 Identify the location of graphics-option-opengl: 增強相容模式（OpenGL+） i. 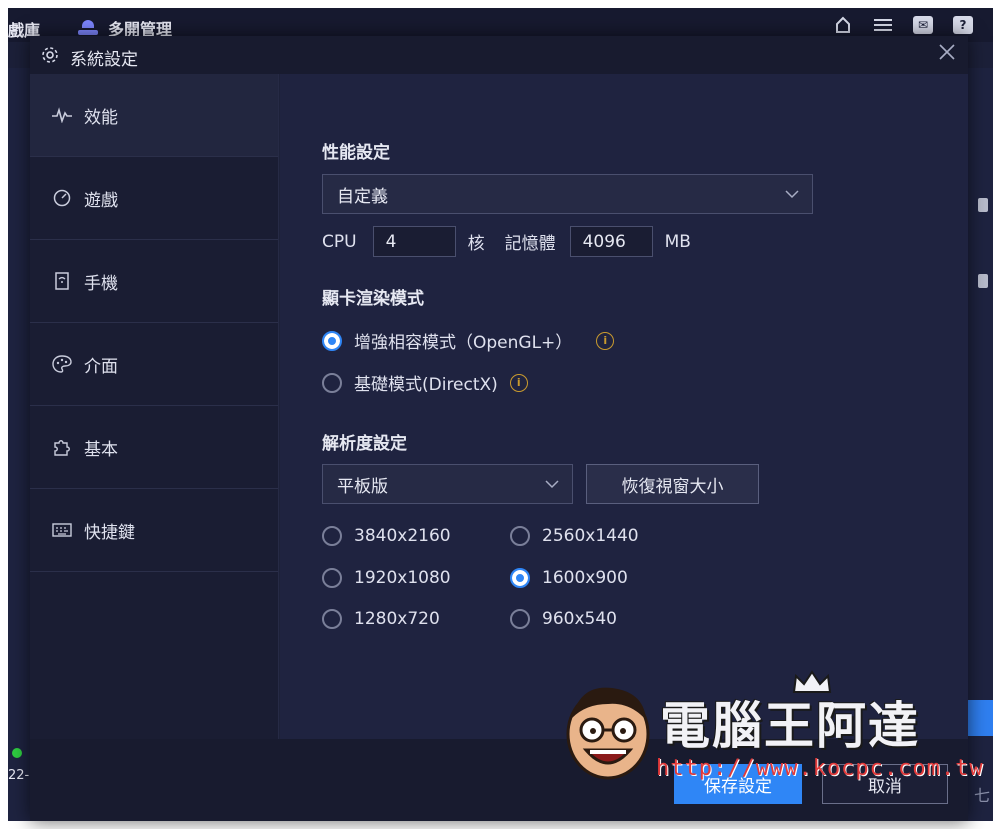
(468, 340).